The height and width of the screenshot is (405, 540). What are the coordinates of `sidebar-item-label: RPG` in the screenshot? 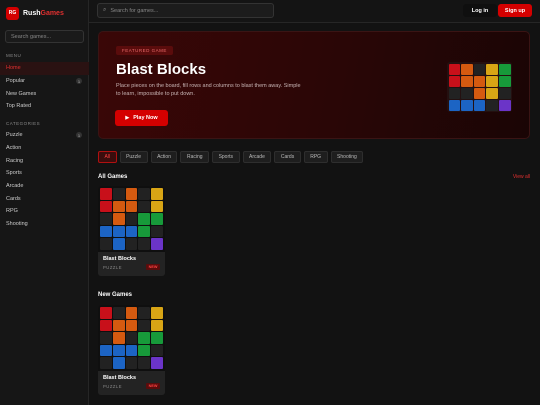 It's located at (12, 211).